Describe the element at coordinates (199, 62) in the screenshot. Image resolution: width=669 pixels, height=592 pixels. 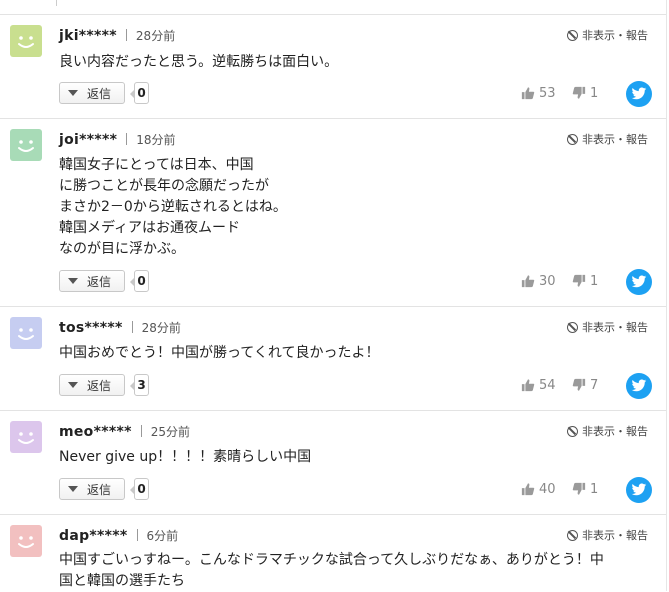
I see `comment-text: 良い内容だったと思う。逆転勝ちは面白い。` at that location.